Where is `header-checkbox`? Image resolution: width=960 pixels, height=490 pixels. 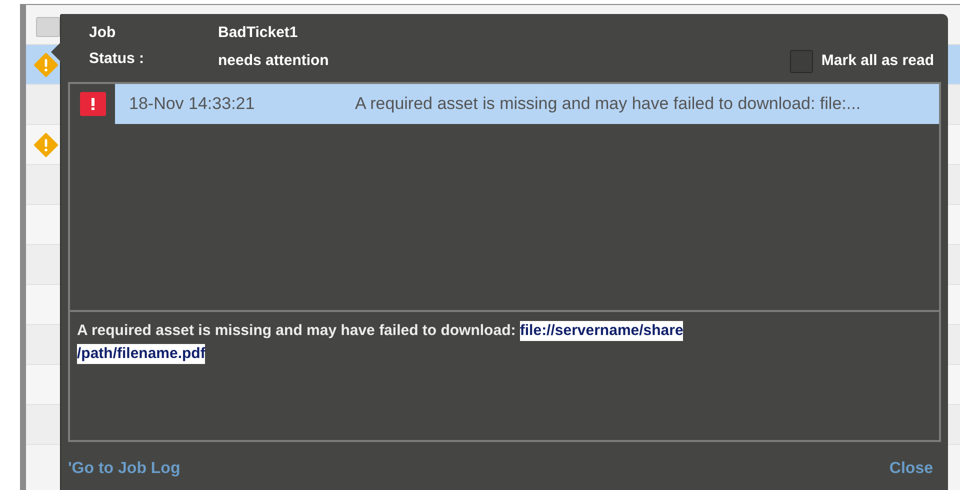
header-checkbox is located at coordinates (48, 27).